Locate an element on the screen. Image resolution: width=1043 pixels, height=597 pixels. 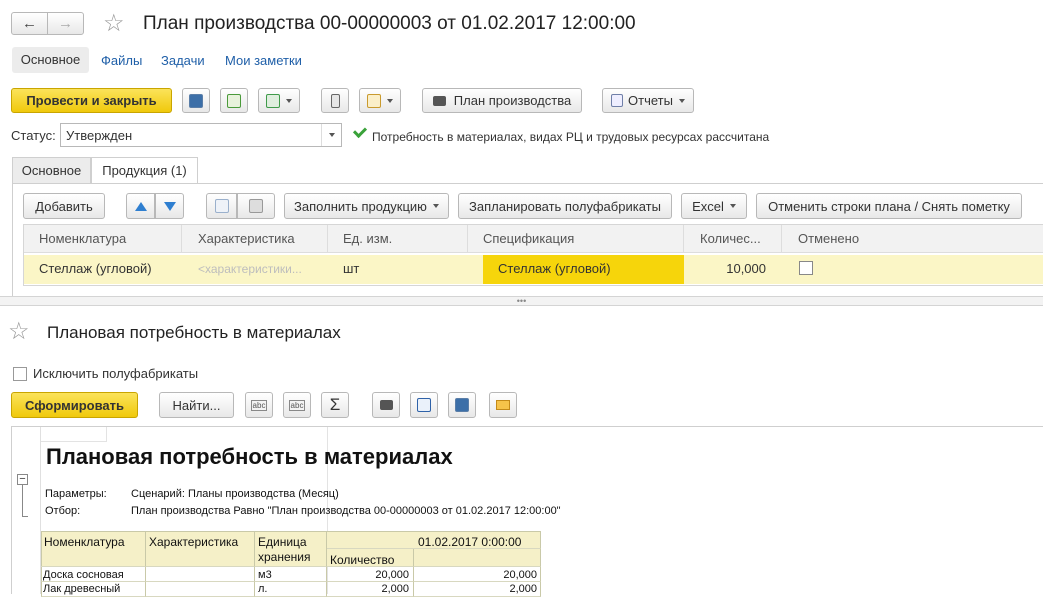
move-up-button is located at coordinates (140, 206).